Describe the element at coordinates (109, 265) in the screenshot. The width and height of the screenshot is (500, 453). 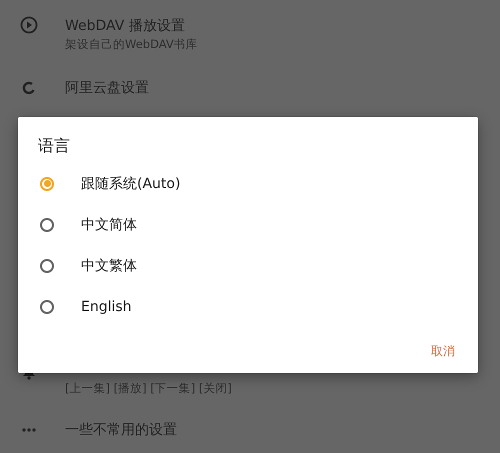
I see `option-label: 中文繁体` at that location.